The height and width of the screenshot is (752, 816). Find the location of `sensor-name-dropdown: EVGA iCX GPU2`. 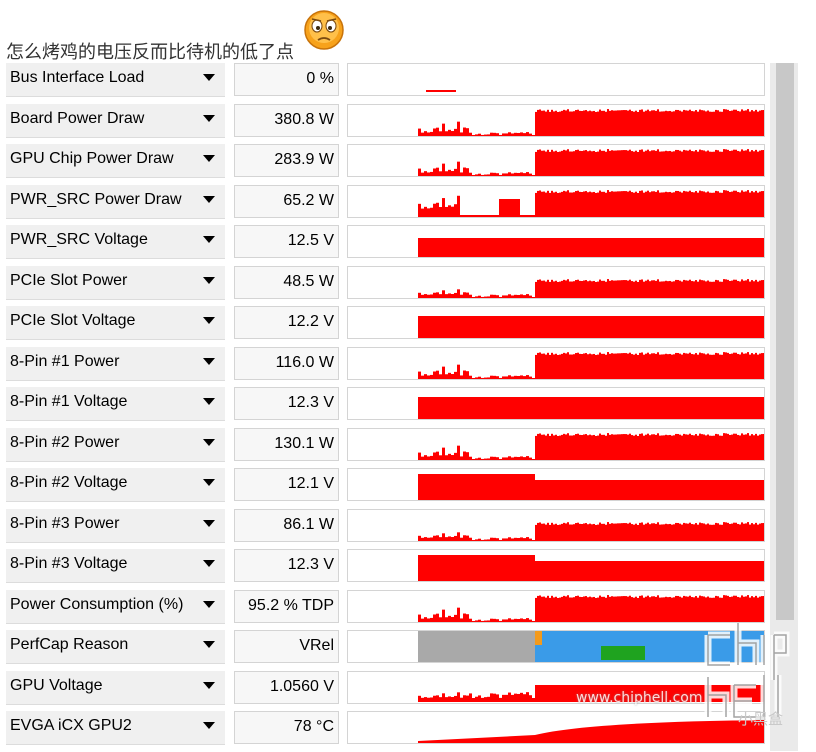

sensor-name-dropdown: EVGA iCX GPU2 is located at coordinates (115, 728).